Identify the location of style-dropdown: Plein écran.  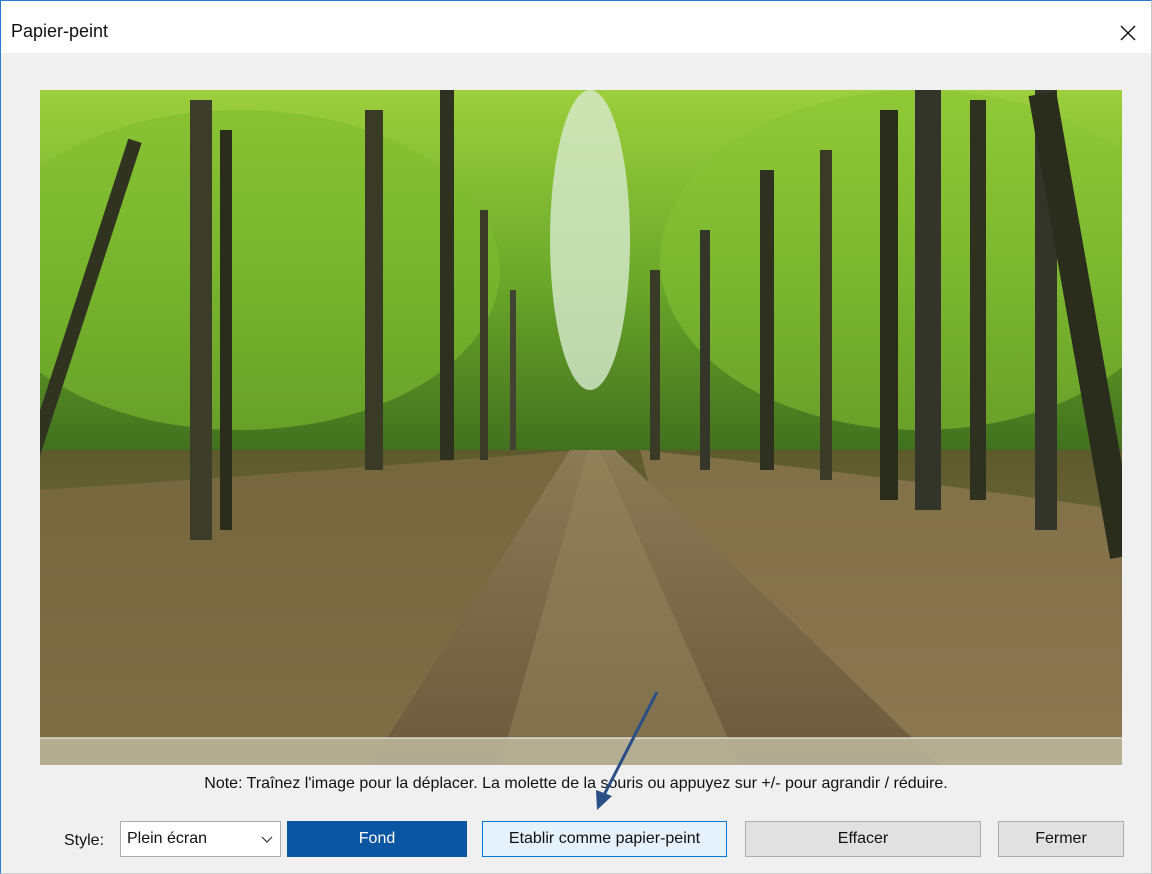
(200, 839).